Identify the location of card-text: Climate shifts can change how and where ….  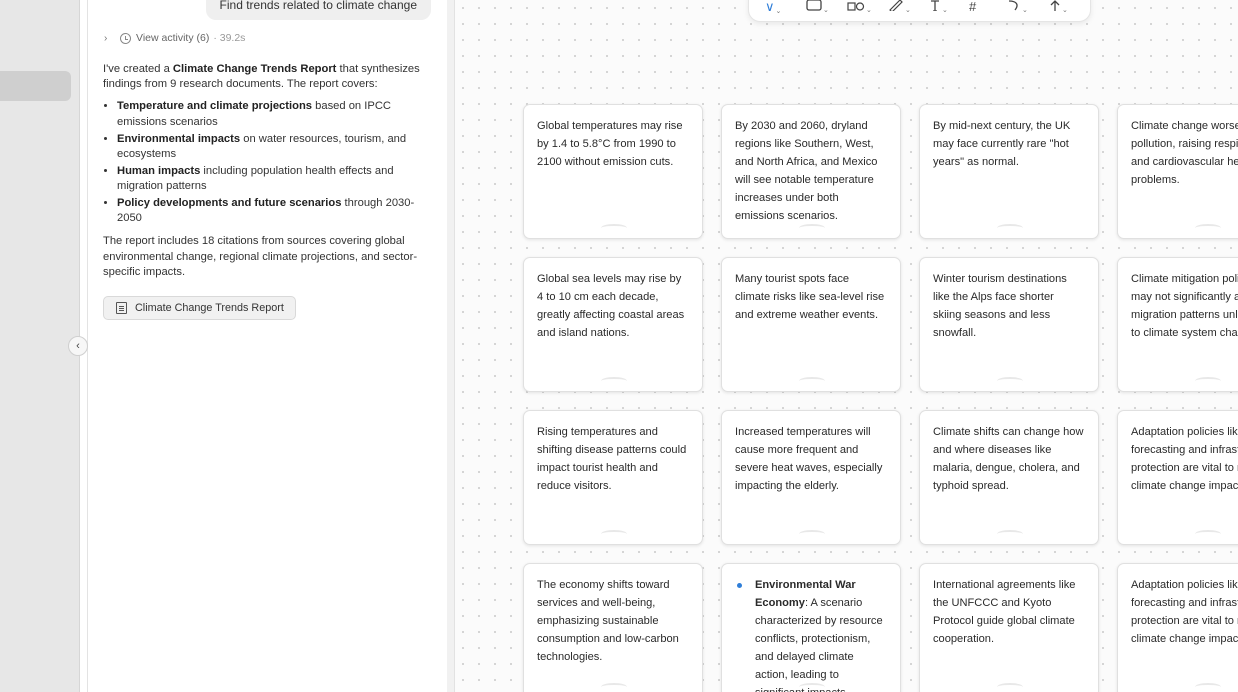
(1008, 459).